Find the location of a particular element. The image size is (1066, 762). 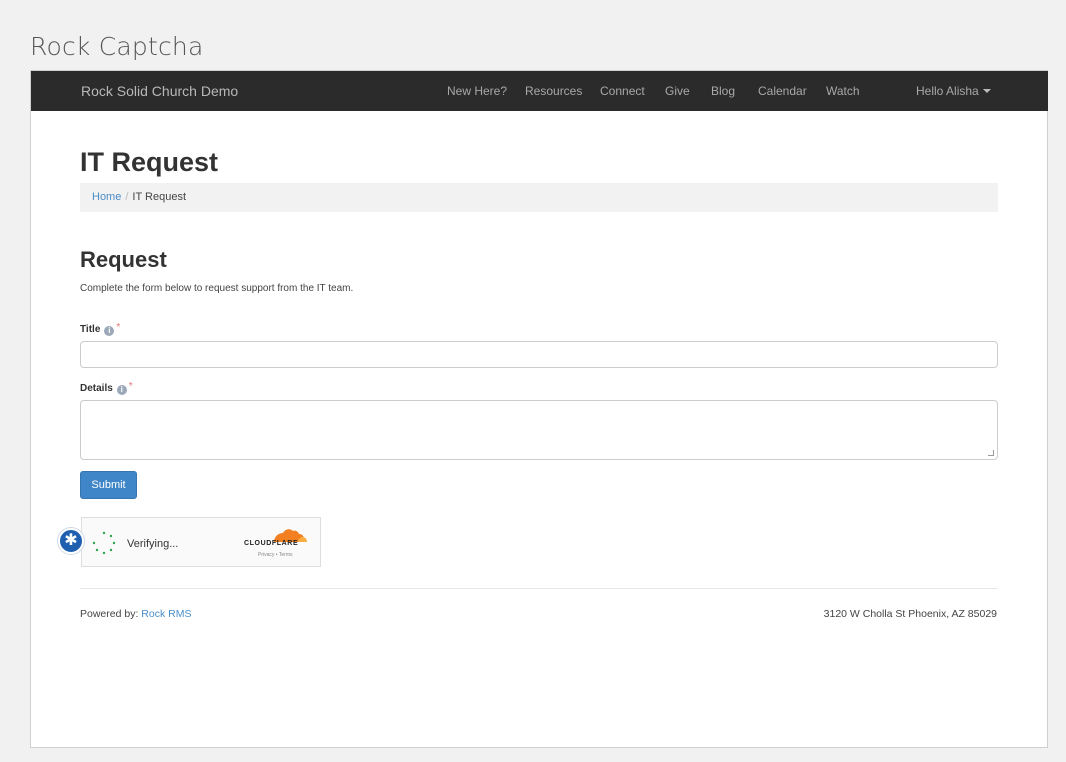

captcha-terms-link: Terms is located at coordinates (286, 555).